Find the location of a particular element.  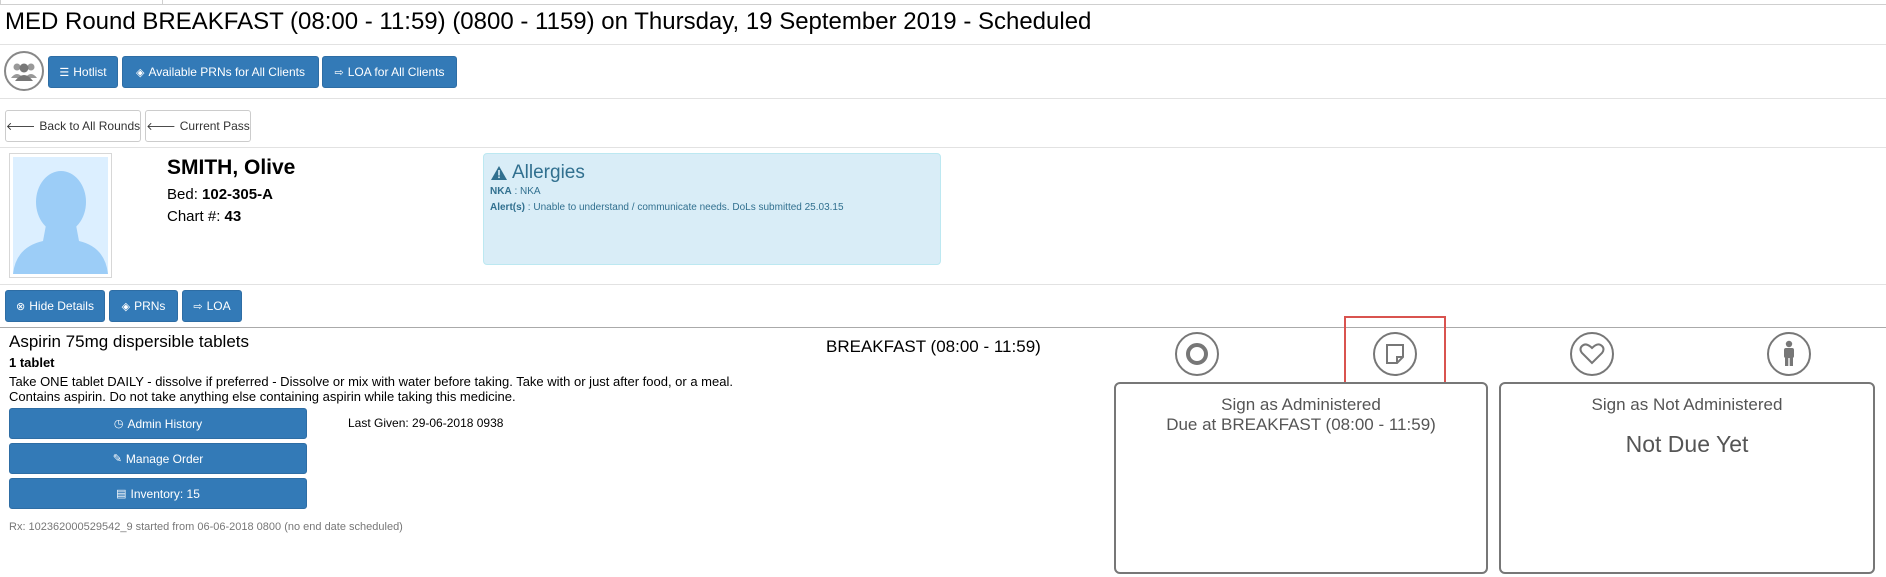

file-icon: ▤ is located at coordinates (121, 494).